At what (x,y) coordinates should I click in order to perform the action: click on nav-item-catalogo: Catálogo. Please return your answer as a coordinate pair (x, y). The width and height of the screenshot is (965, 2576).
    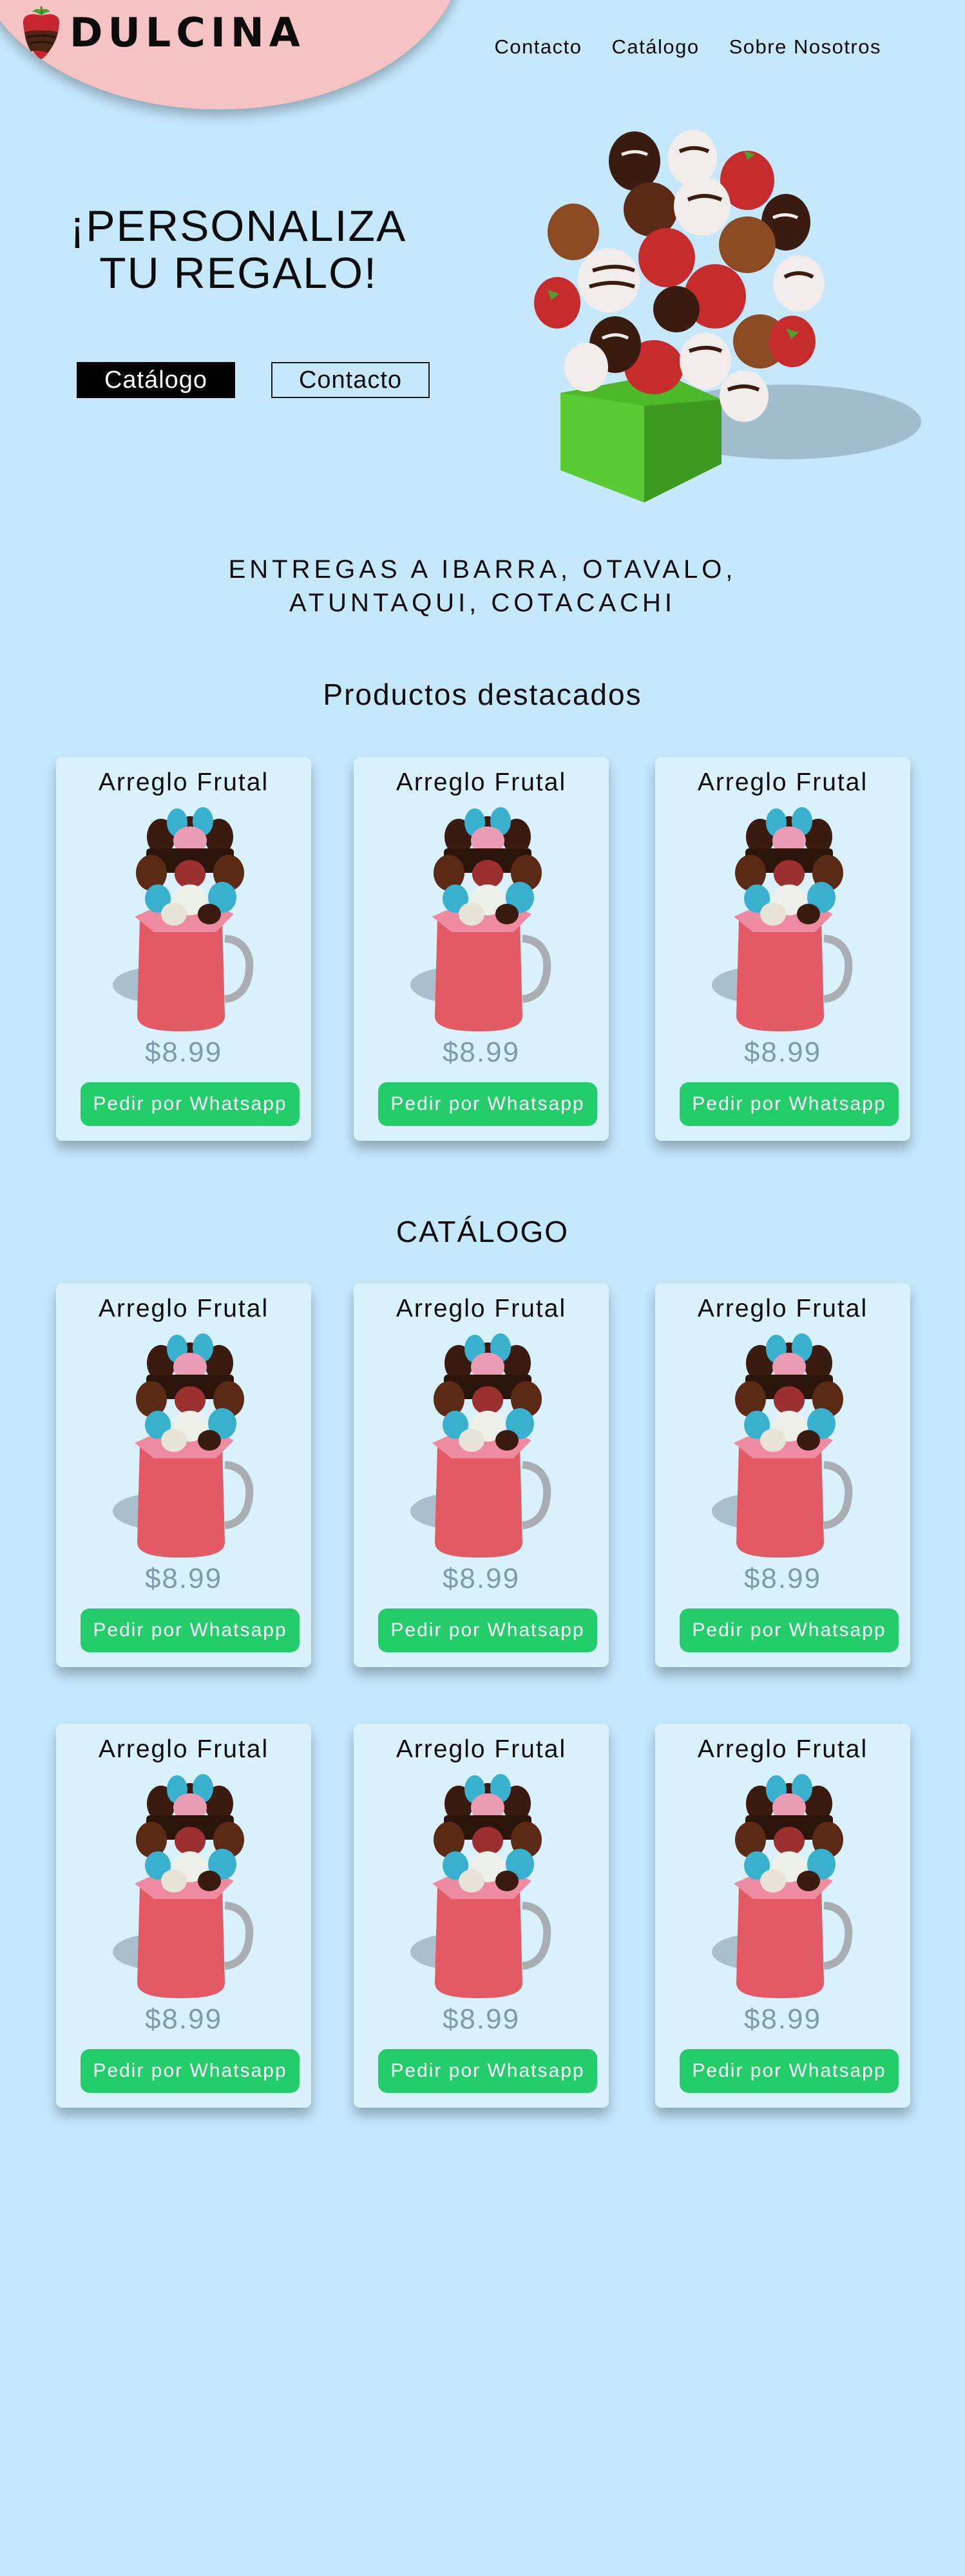
    Looking at the image, I should click on (656, 47).